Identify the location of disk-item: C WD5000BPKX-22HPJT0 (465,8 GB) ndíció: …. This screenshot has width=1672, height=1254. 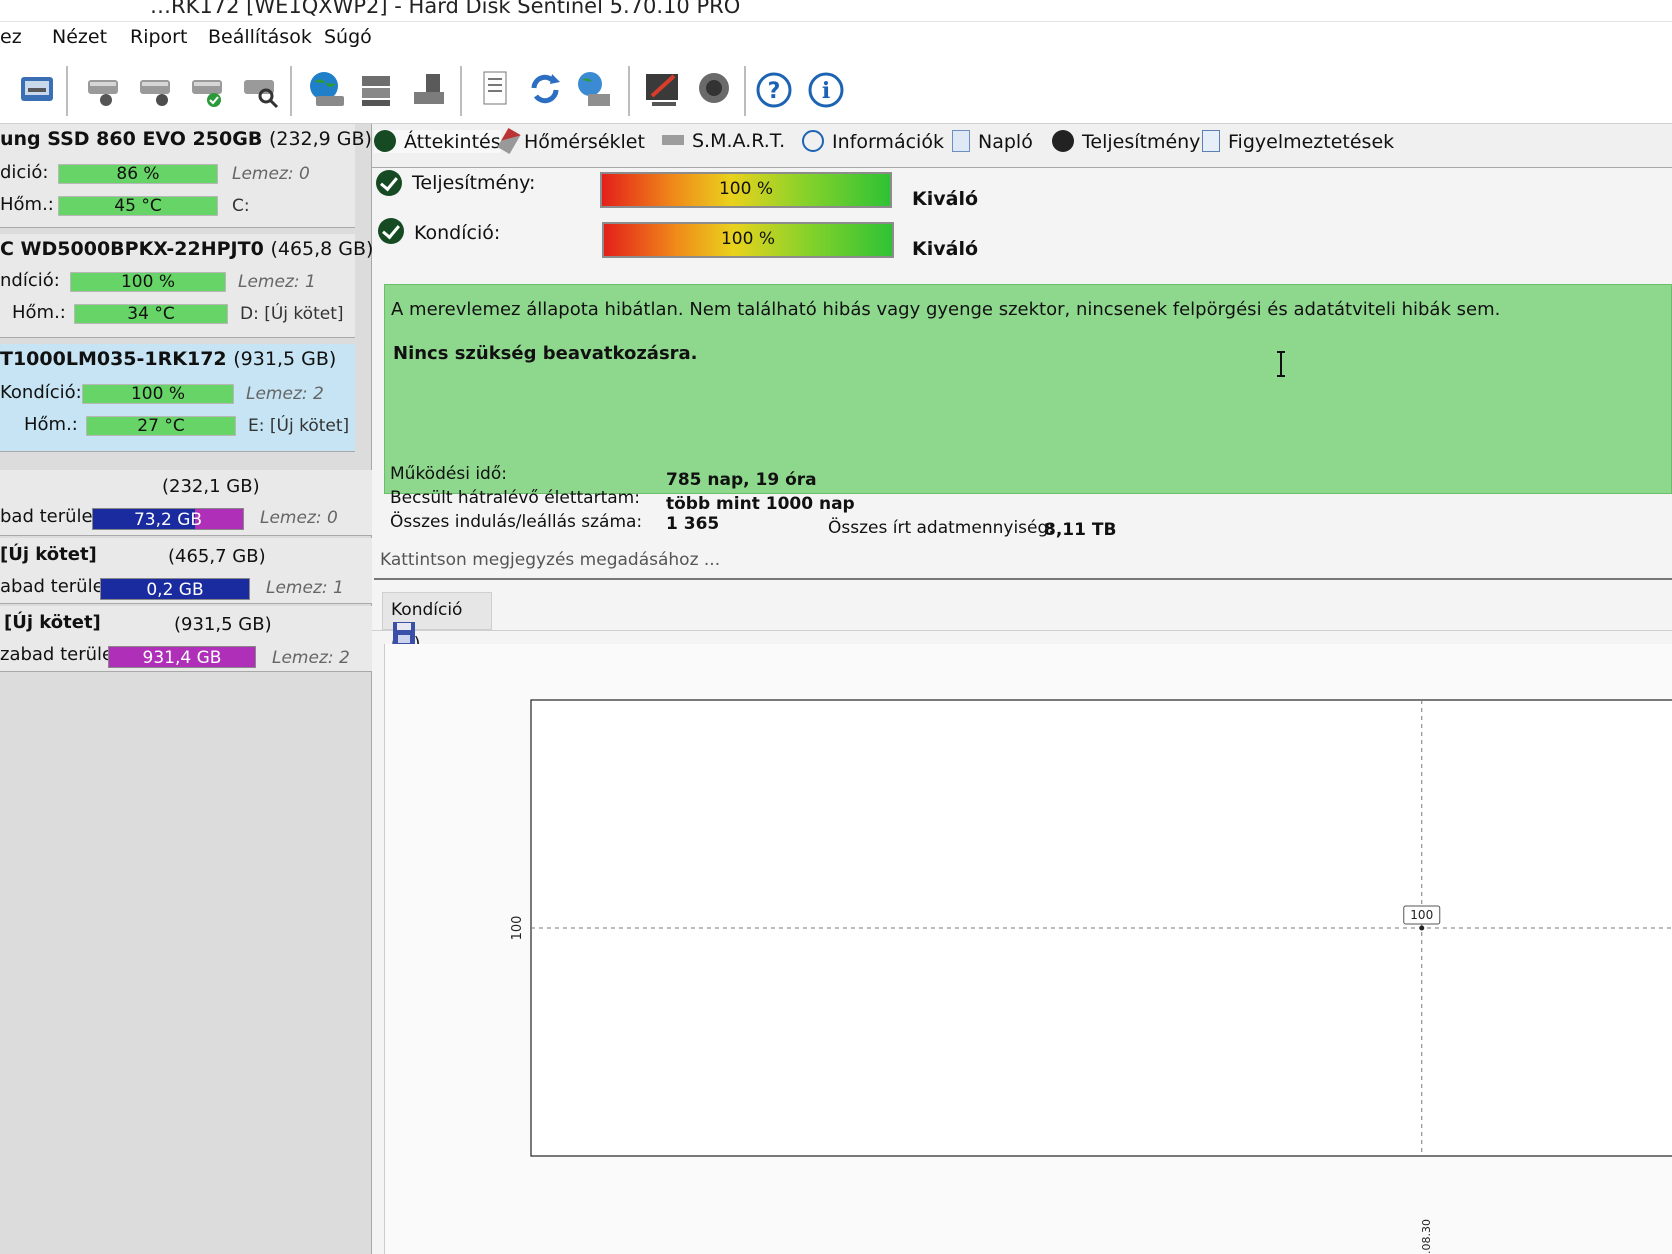
(186, 286).